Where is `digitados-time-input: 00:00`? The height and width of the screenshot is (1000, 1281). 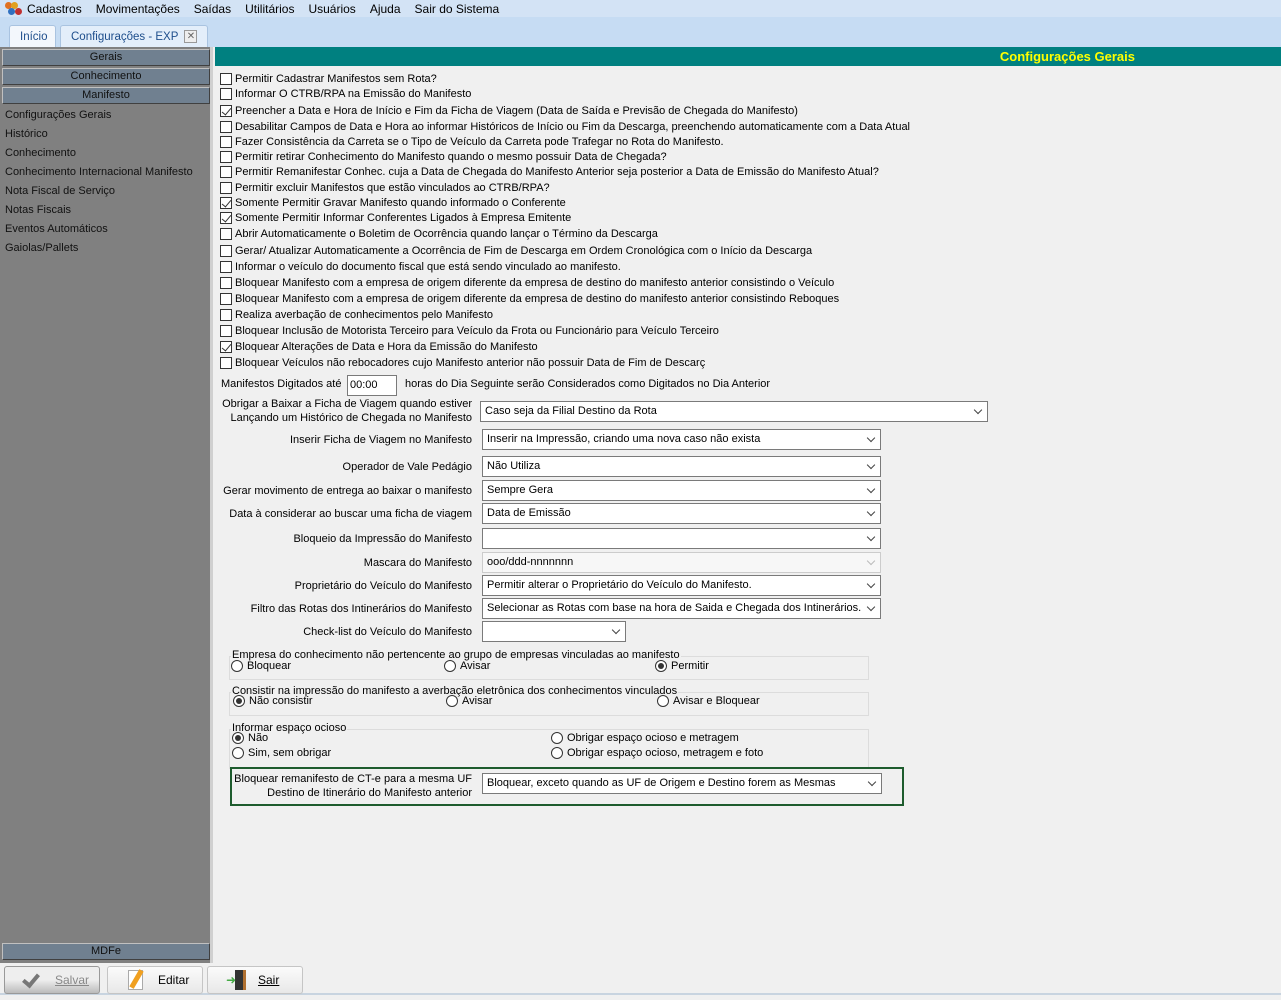 digitados-time-input: 00:00 is located at coordinates (372, 385).